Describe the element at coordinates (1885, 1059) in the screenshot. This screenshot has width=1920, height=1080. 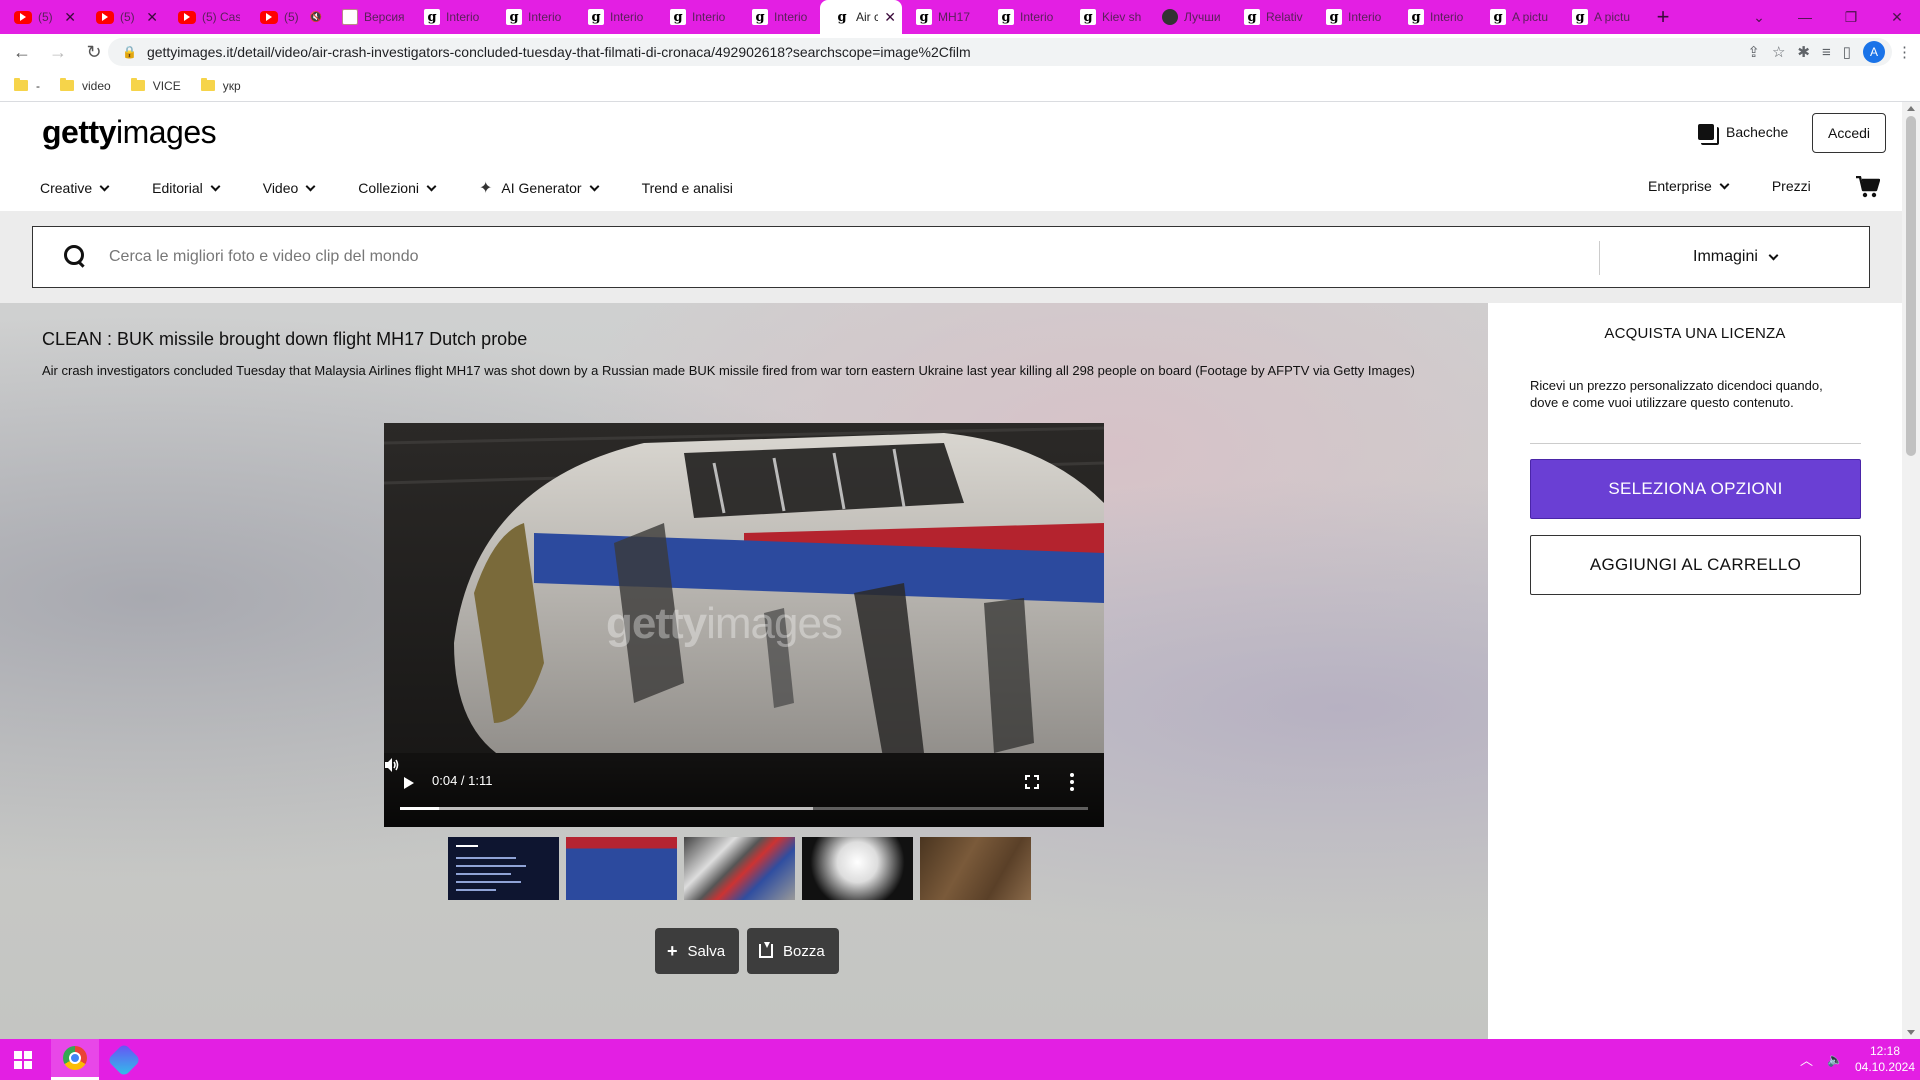
I see `taskbar-clock: 12:18 04.10.2024` at that location.